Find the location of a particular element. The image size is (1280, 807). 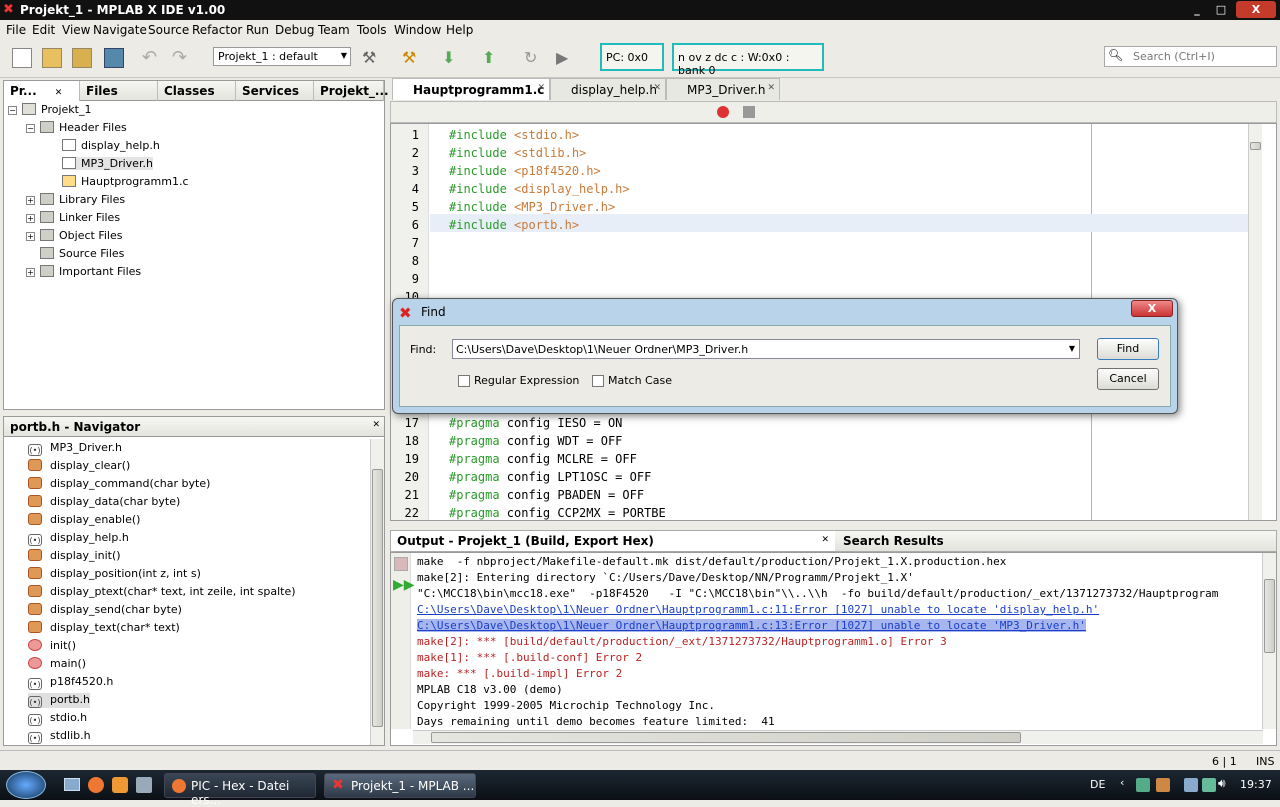

navigator-scrollbar is located at coordinates (377, 592).